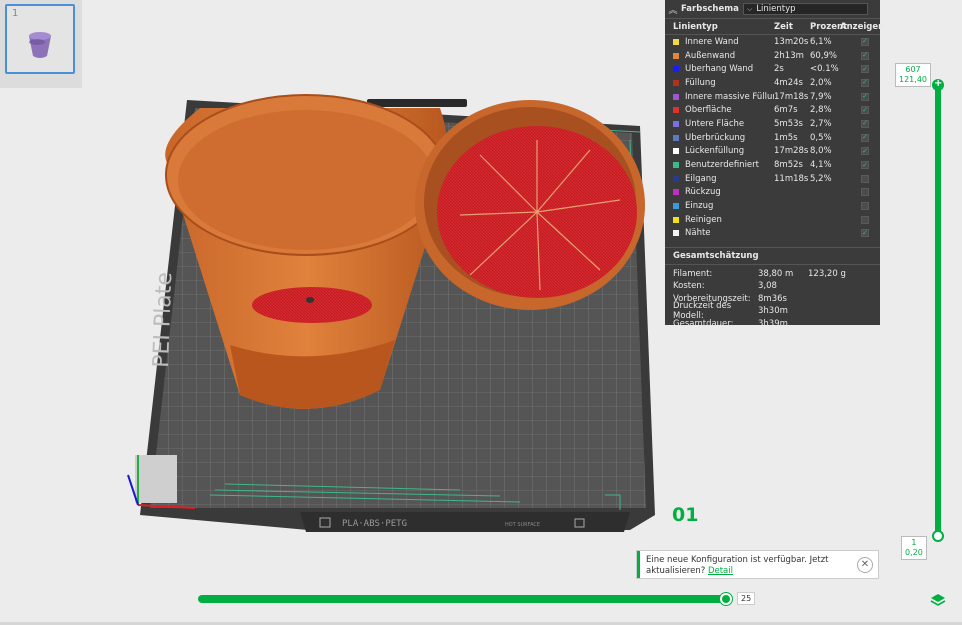  I want to click on layer-top-handle, so click(938, 84).